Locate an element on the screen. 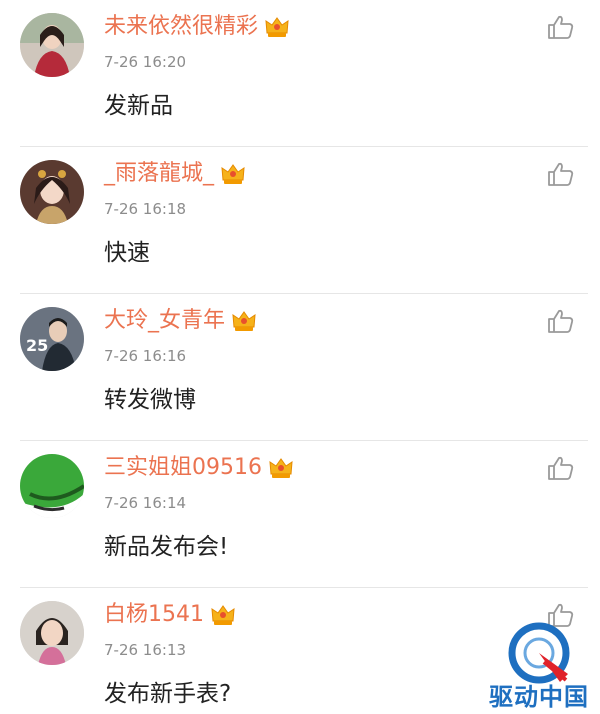  username-label: 三实姐姐09516 is located at coordinates (183, 467).